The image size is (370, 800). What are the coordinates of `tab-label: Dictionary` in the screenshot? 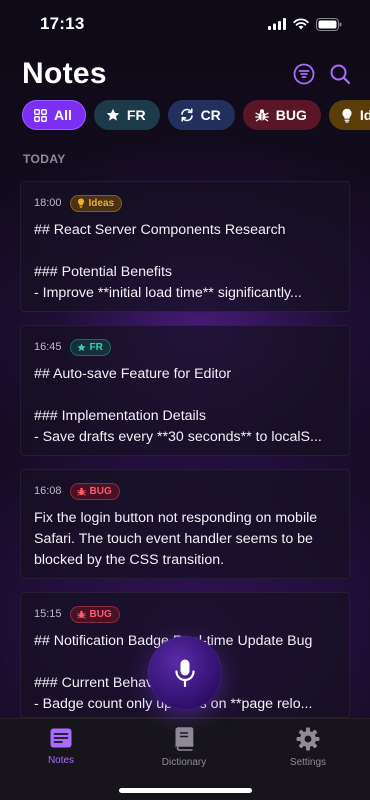 It's located at (184, 762).